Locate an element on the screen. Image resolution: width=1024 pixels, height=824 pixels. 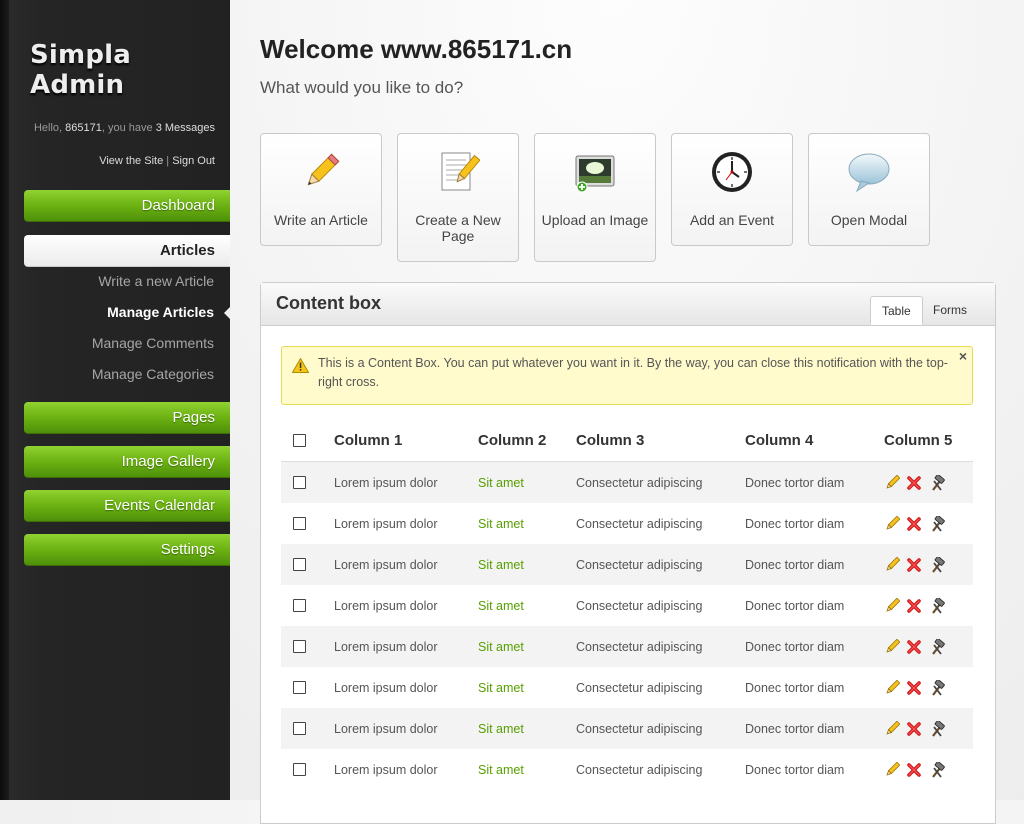
sign-out-link: Sign Out is located at coordinates (193, 161).